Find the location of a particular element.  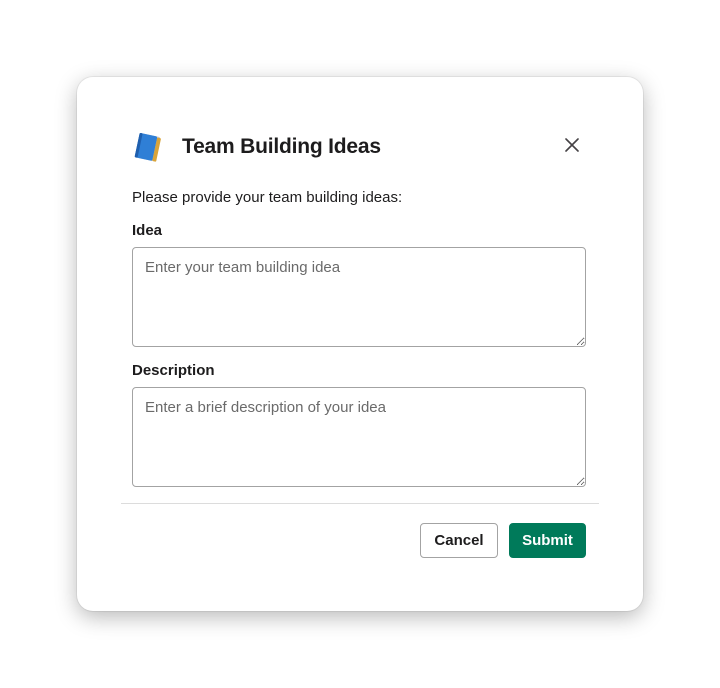

cancel-button: Cancel is located at coordinates (459, 540).